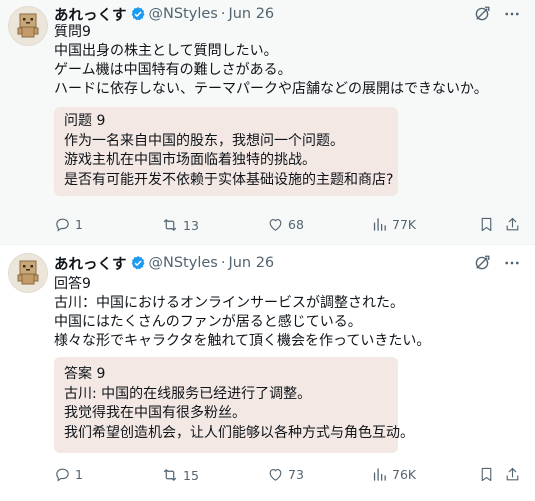 This screenshot has height=501, width=535. I want to click on like-button: 73, so click(285, 474).